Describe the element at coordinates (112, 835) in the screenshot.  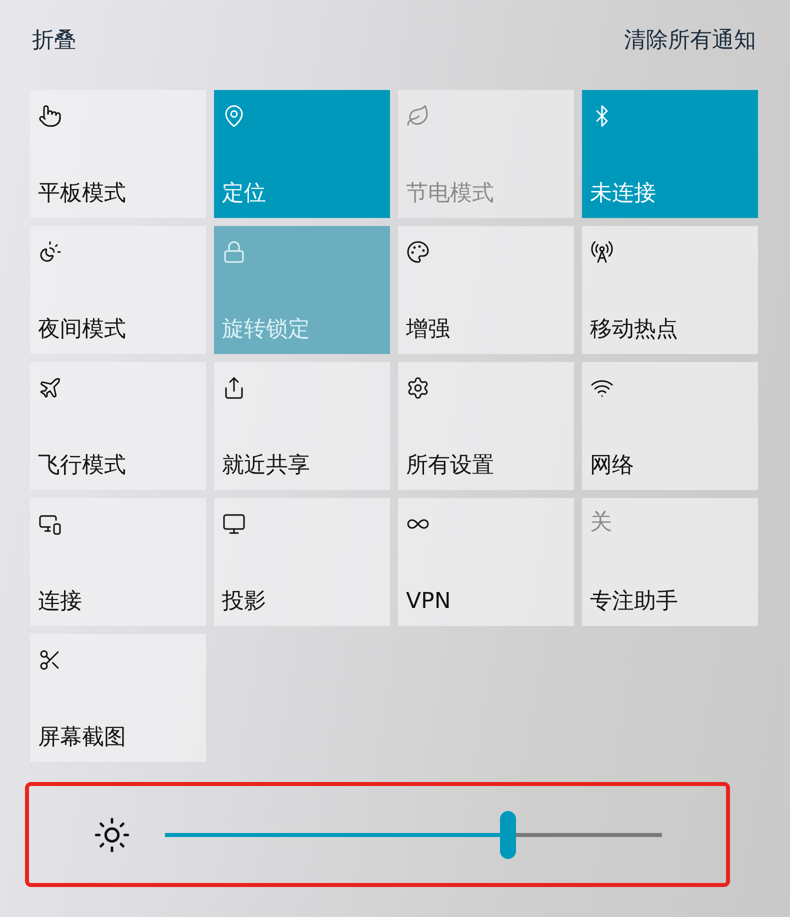
I see `brightness-icon` at that location.